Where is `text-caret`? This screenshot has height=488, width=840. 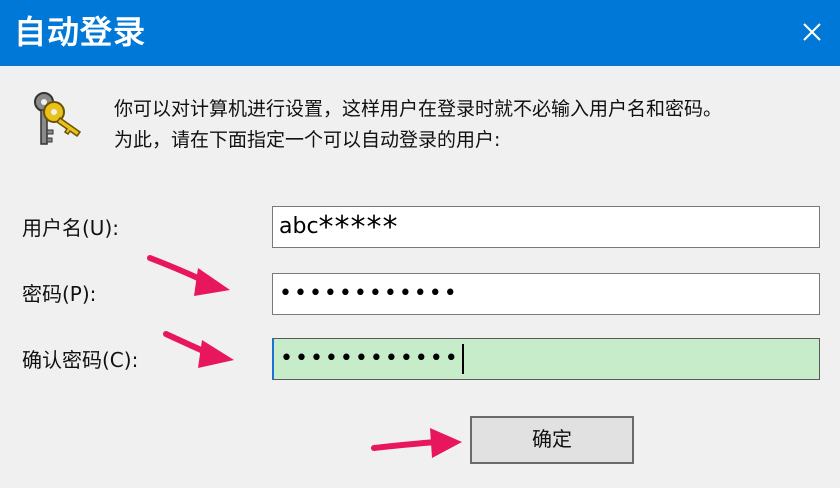
text-caret is located at coordinates (462, 359).